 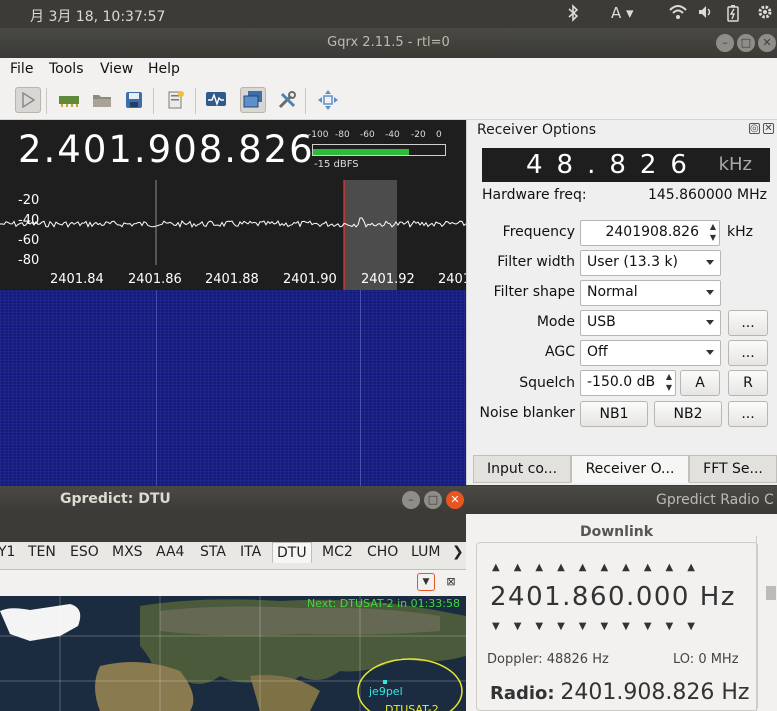 What do you see at coordinates (84, 552) in the screenshot?
I see `tab-module: ESO` at bounding box center [84, 552].